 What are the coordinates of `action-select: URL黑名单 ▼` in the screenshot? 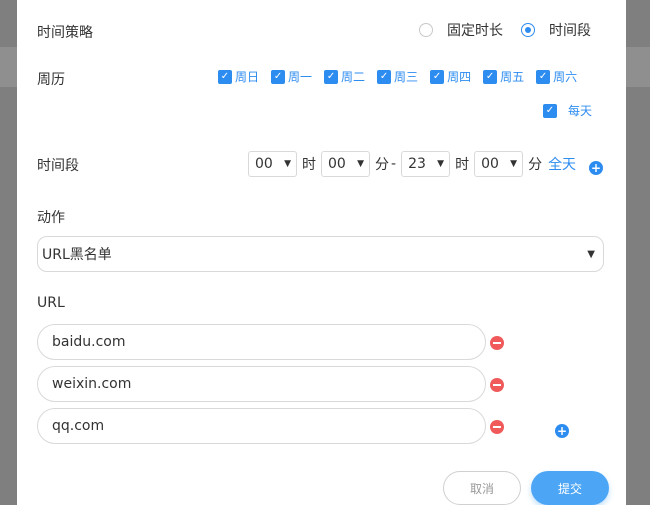 It's located at (320, 254).